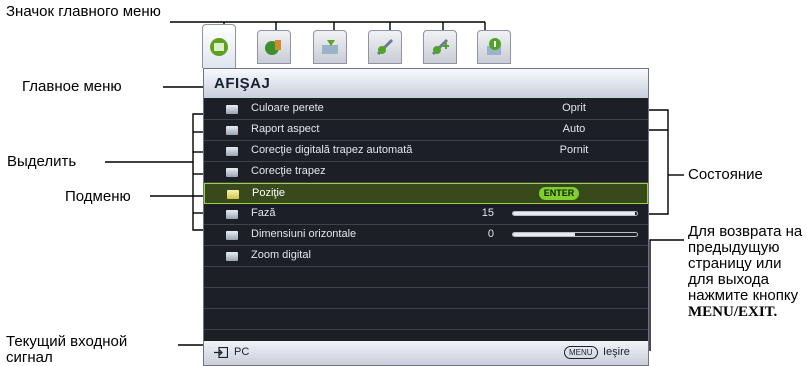 This screenshot has height=366, width=807. Describe the element at coordinates (544, 234) in the screenshot. I see `h-size-slider-fill` at that location.